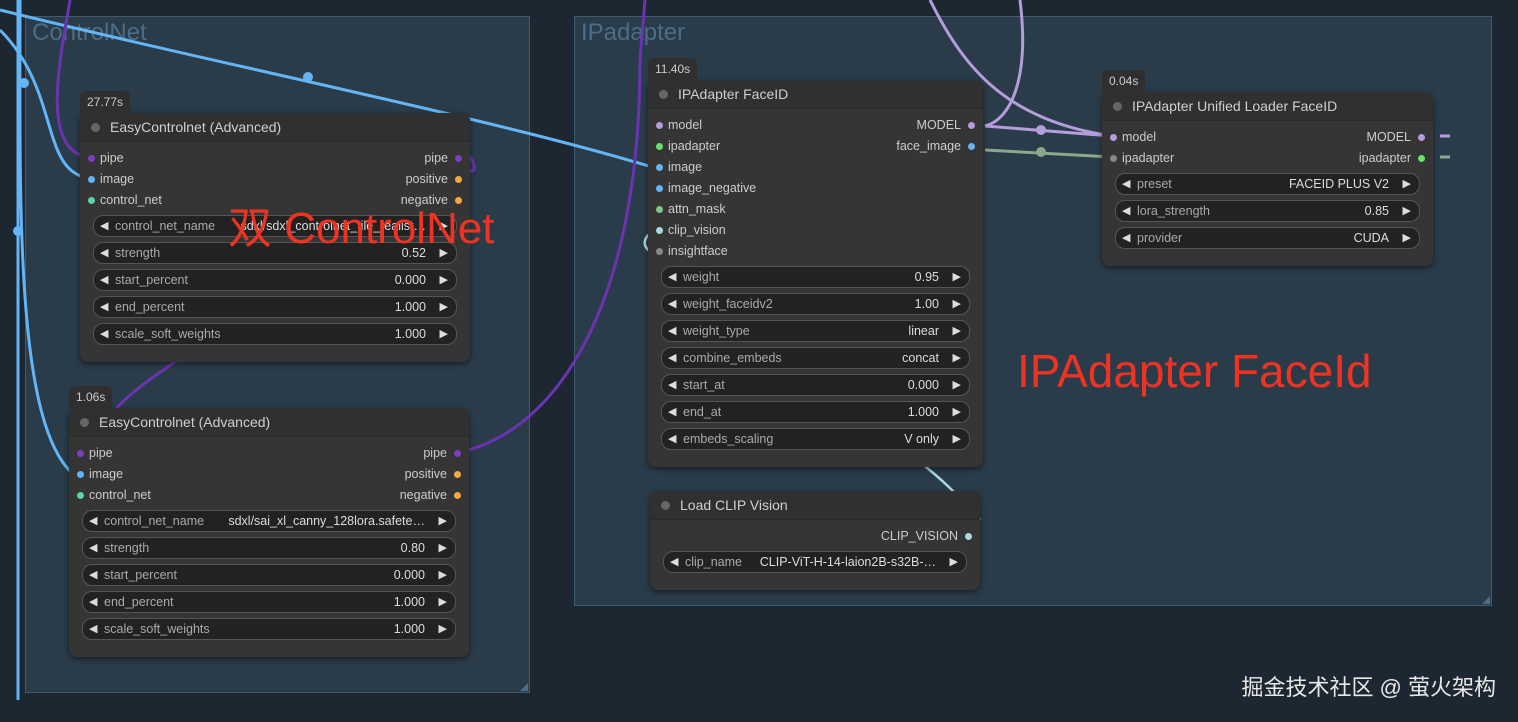  What do you see at coordinates (815, 412) in the screenshot?
I see `widget-end_at: ◀ end_at 1.000 ▶` at bounding box center [815, 412].